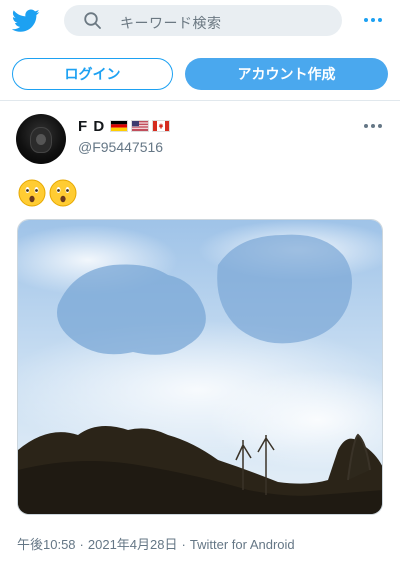 This screenshot has height=564, width=400. I want to click on auth-buttons: ログイン アカウント作成, so click(200, 74).